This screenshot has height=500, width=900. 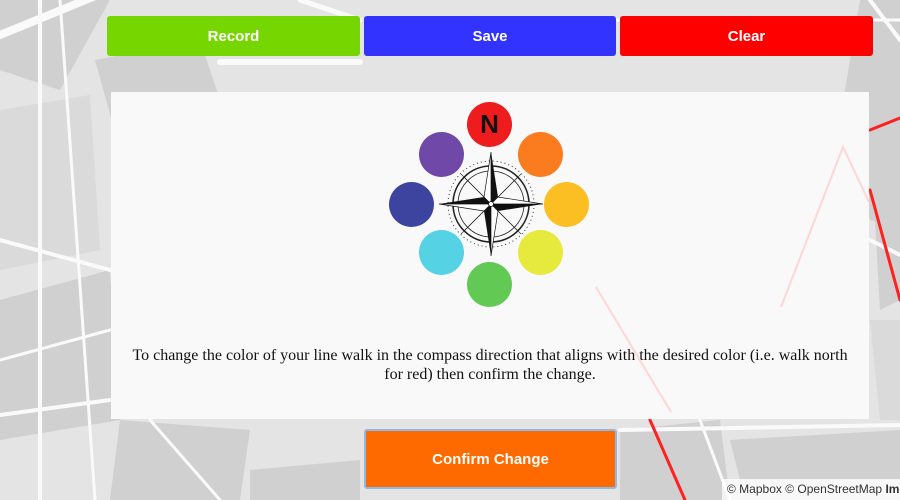 What do you see at coordinates (233, 36) in the screenshot?
I see `record-button: Record` at bounding box center [233, 36].